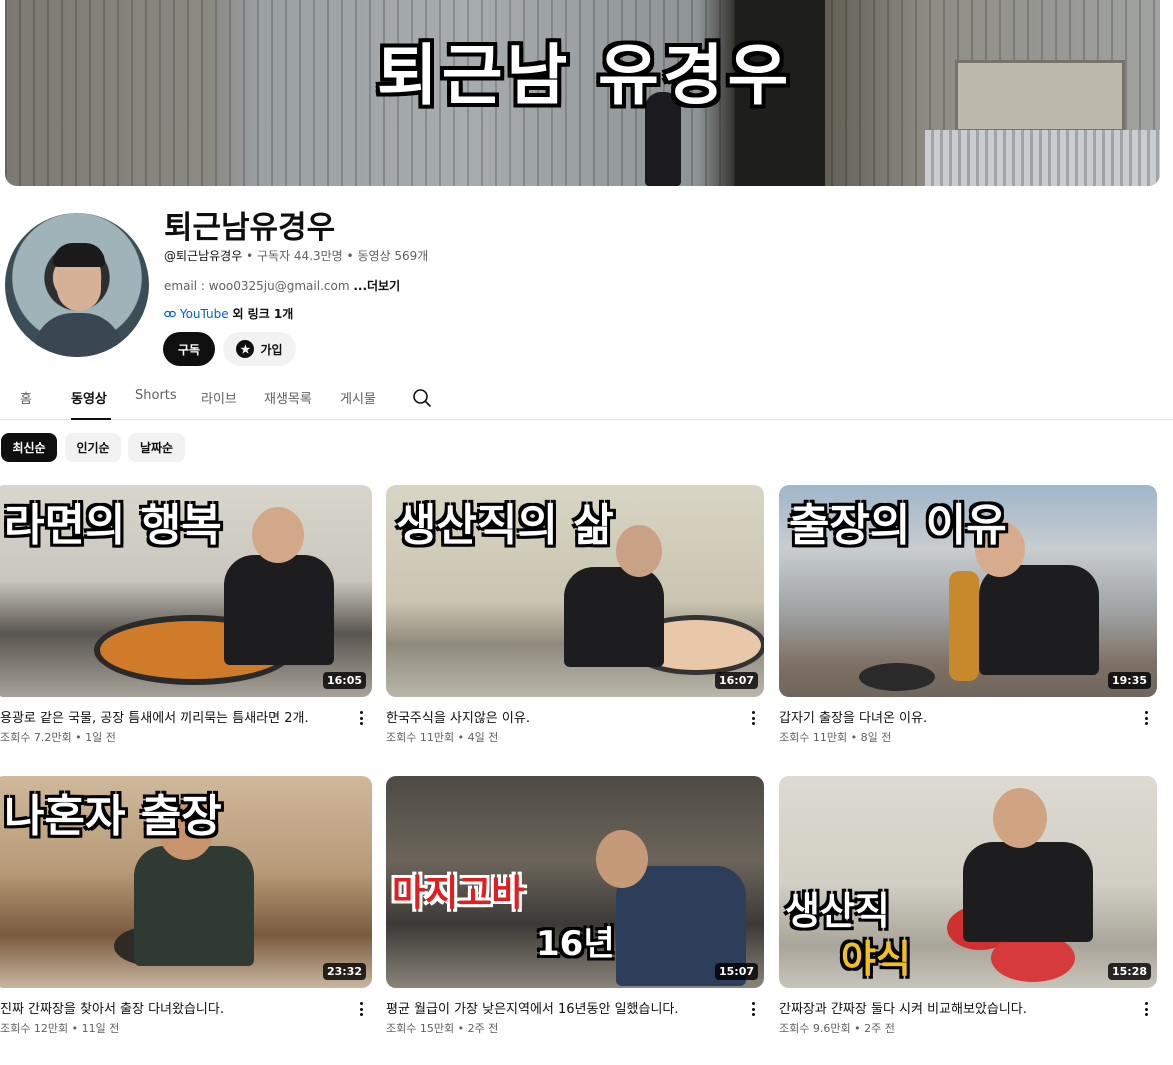  Describe the element at coordinates (26, 397) in the screenshot. I see `tab-home: 홈` at that location.